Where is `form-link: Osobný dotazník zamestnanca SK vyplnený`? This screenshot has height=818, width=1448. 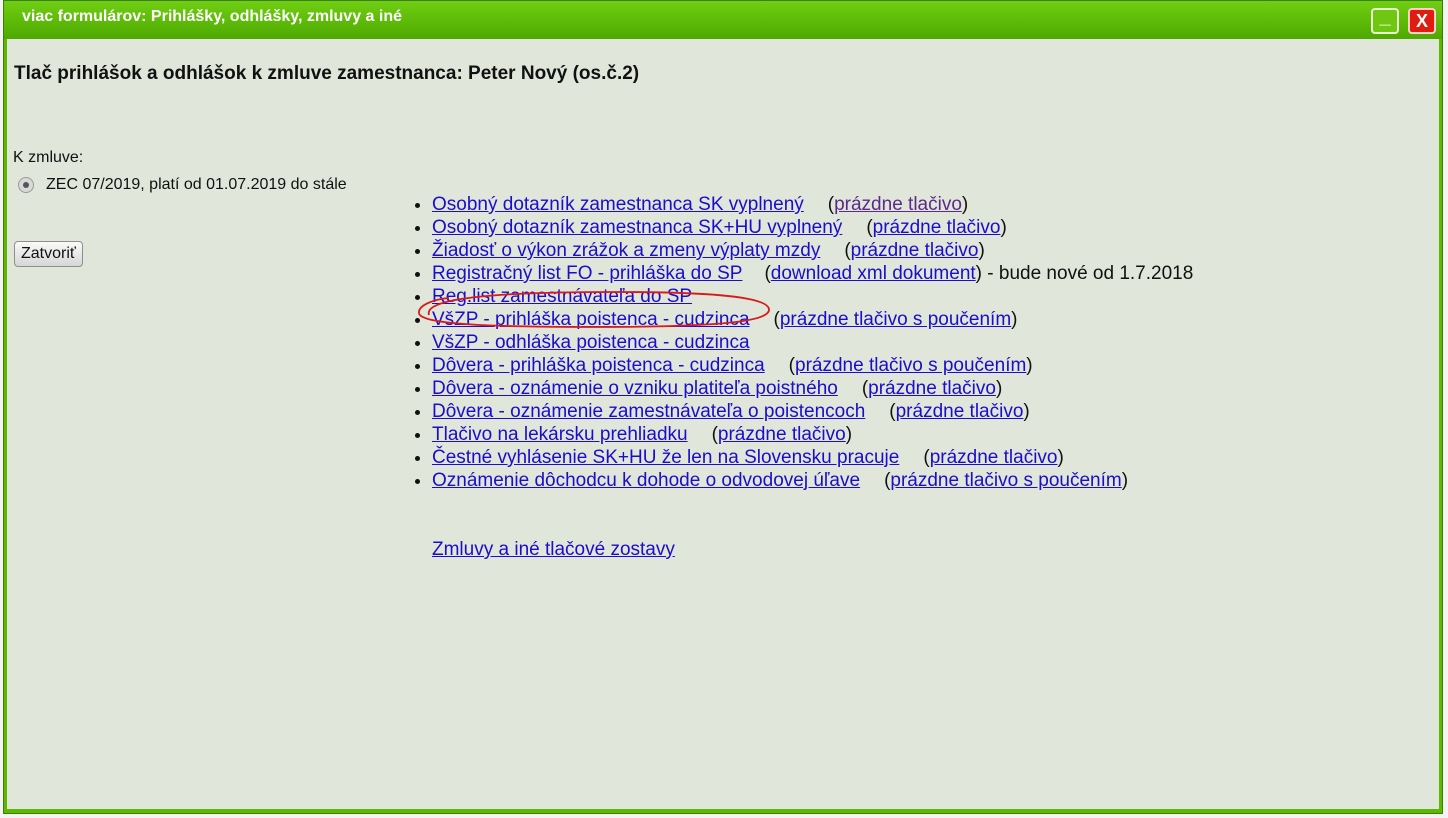
form-link: Osobný dotazník zamestnanca SK vyplnený is located at coordinates (618, 204).